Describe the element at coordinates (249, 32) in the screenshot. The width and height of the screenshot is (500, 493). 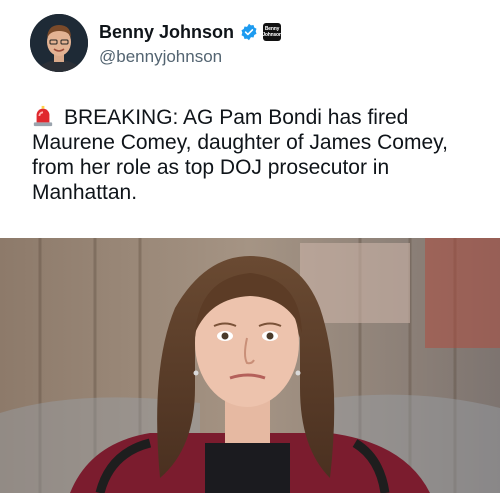
I see `verified-check-icon` at that location.